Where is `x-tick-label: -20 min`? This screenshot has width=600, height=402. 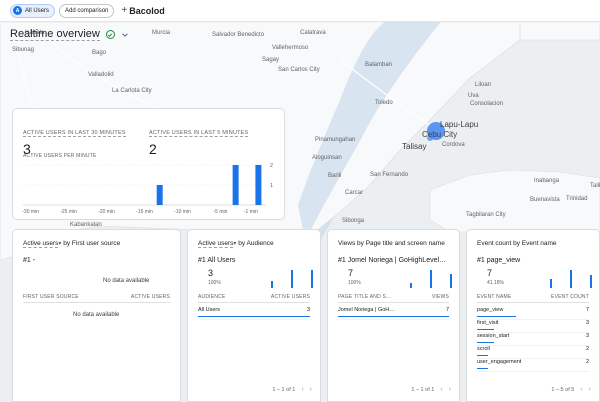
x-tick-label: -20 min is located at coordinates (106, 212).